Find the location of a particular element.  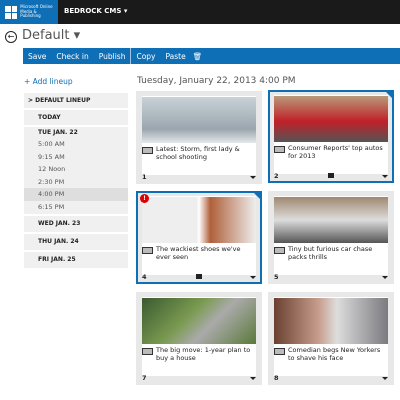

day-today: TODAY is located at coordinates (76, 117).